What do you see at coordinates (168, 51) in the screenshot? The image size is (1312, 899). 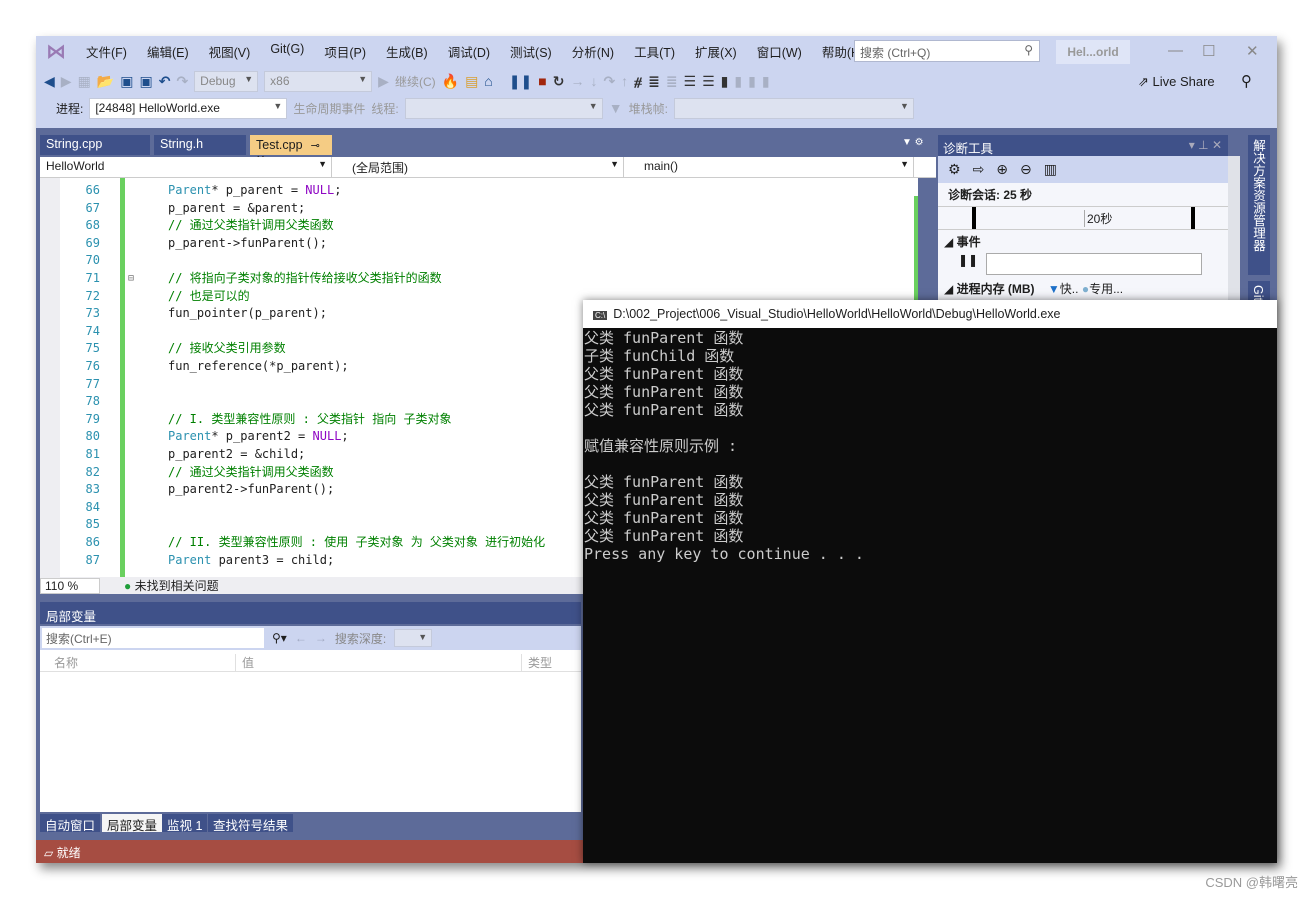 I see `menu-item: 编辑(E)` at bounding box center [168, 51].